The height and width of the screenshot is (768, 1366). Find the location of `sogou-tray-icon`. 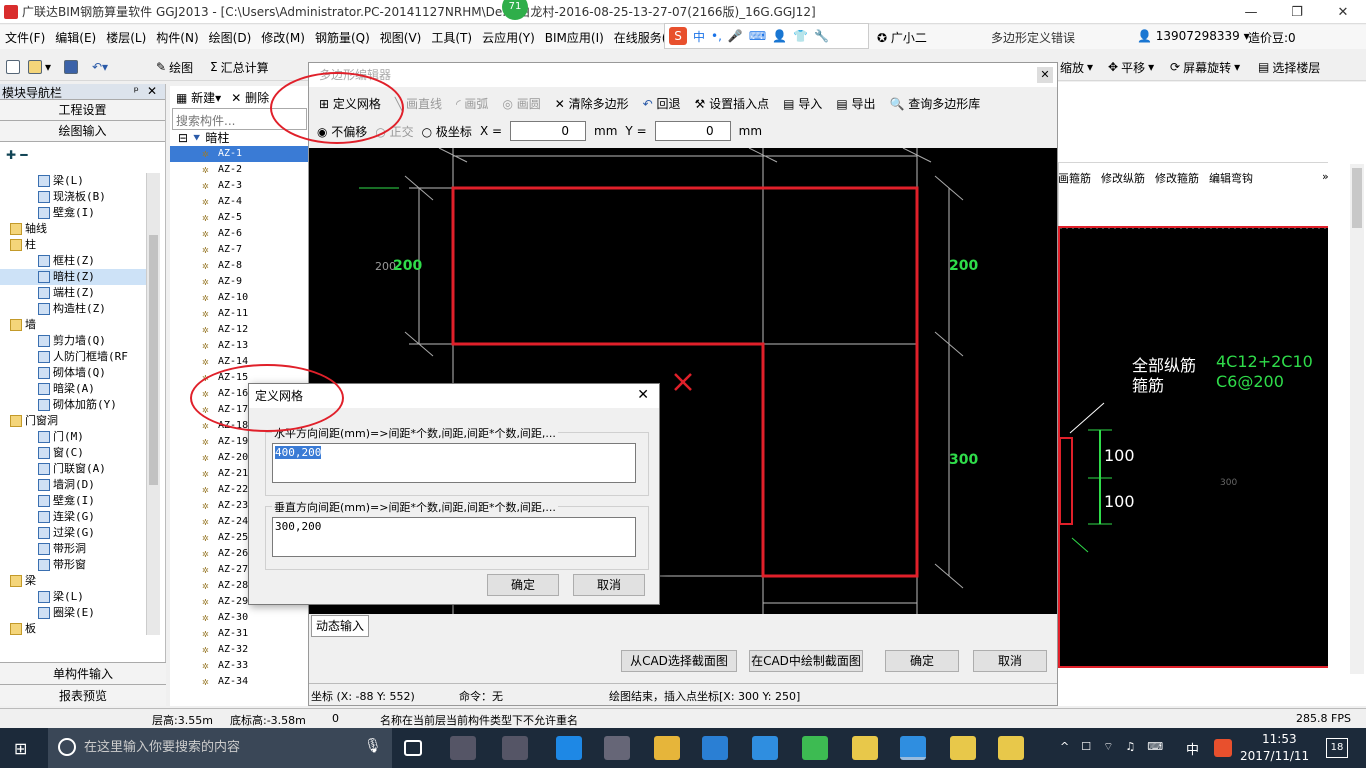

sogou-tray-icon is located at coordinates (1223, 748).